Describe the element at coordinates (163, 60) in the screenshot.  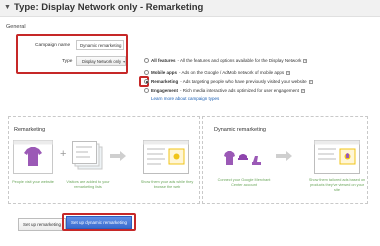
I see `all-features-title: All features` at that location.